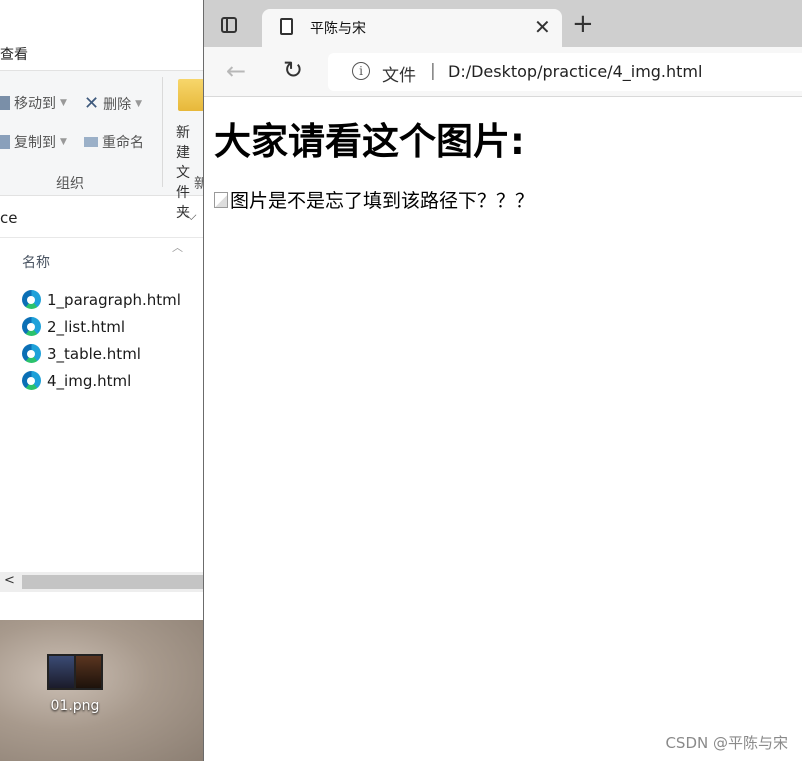  What do you see at coordinates (5, 142) in the screenshot?
I see `copy-icon` at bounding box center [5, 142].